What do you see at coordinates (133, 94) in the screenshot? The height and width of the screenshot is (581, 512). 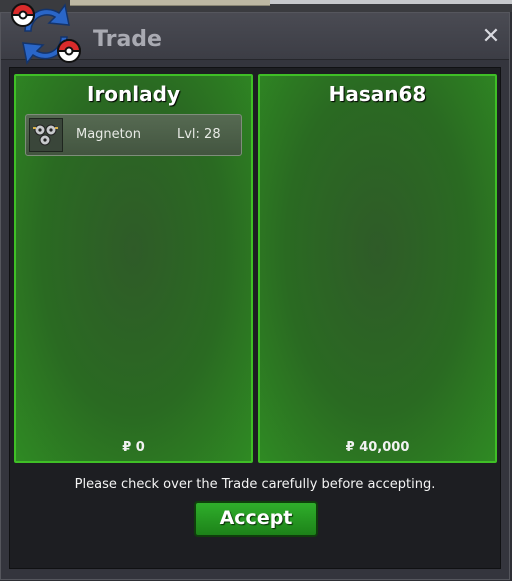 I see `player-name-left: Ironlady` at bounding box center [133, 94].